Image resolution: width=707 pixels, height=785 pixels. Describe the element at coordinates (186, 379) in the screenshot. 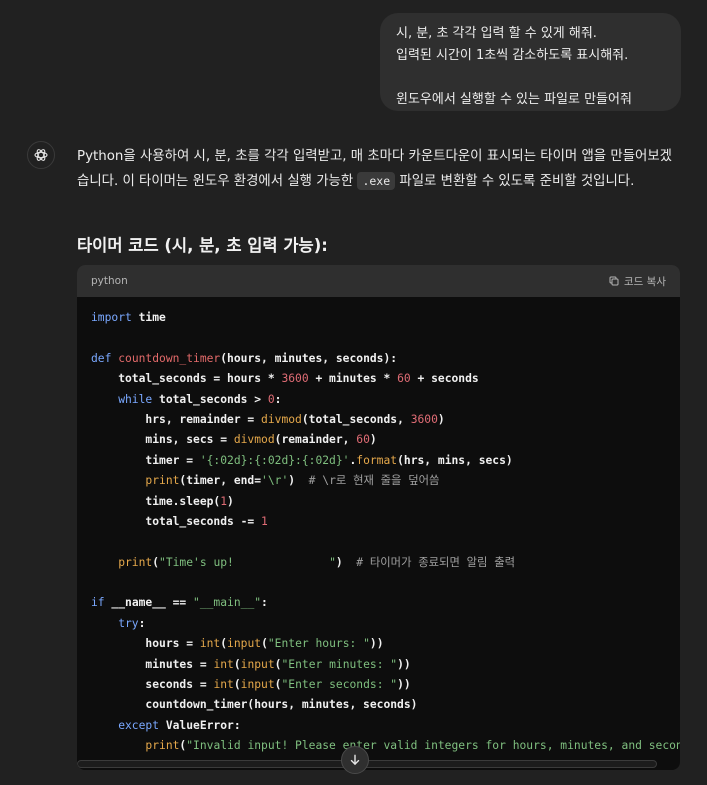

I see `code-token: total_seconds = hours *` at that location.